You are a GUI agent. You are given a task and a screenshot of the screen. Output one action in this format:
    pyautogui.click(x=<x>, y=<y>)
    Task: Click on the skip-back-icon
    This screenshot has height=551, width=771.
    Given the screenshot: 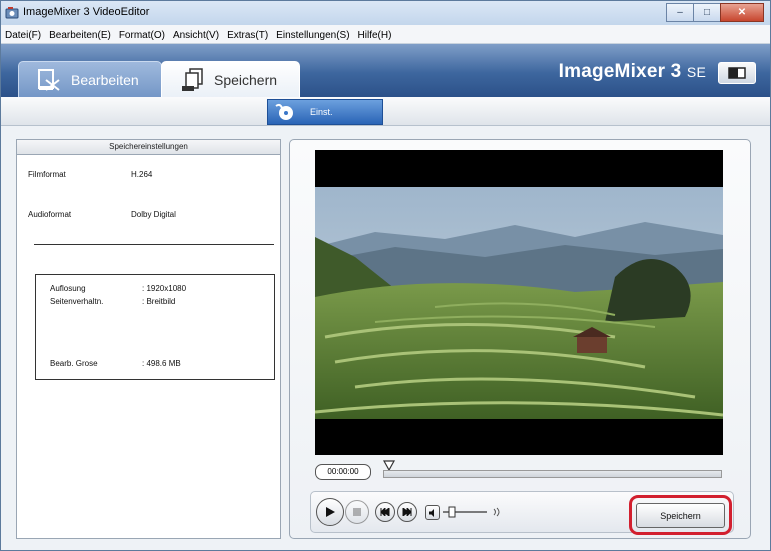 What is the action you would take?
    pyautogui.click(x=385, y=512)
    